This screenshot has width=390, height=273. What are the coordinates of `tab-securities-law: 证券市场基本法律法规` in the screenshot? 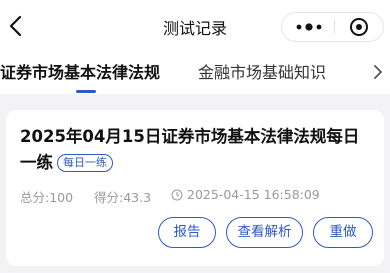 It's located at (80, 71).